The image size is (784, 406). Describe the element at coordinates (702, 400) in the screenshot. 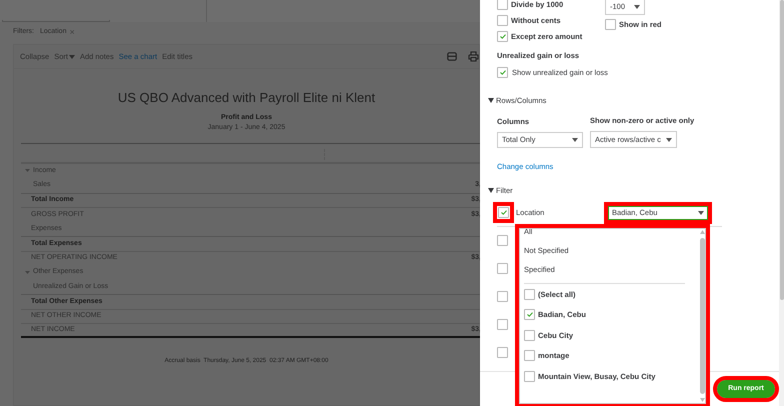

I see `scroll-down-icon` at that location.